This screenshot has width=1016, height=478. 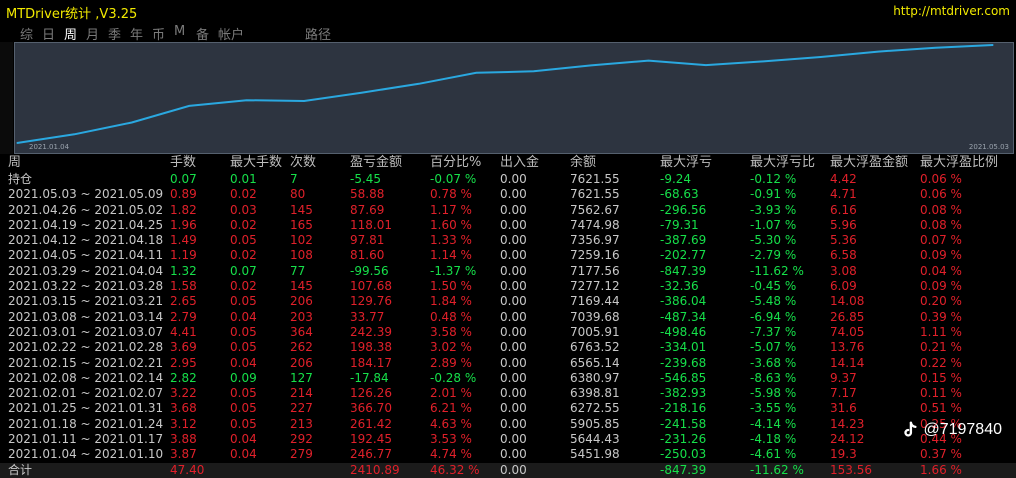 I want to click on row-label: 2021.02.01 ~ 2021.02.07, so click(x=86, y=393).